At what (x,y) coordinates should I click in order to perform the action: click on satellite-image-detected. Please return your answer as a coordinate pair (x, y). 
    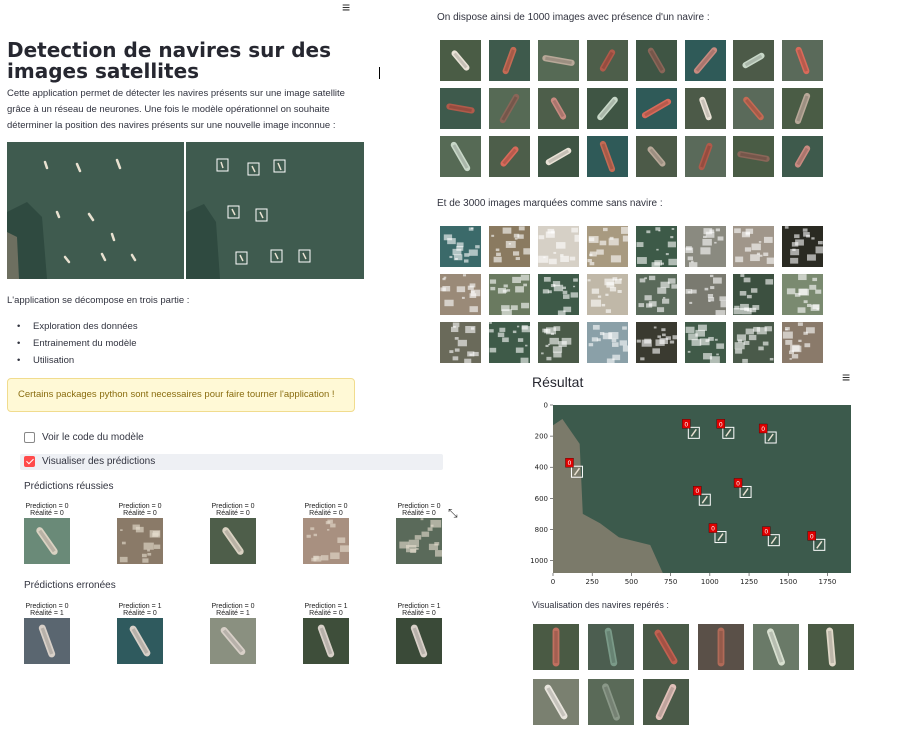
    Looking at the image, I should click on (275, 210).